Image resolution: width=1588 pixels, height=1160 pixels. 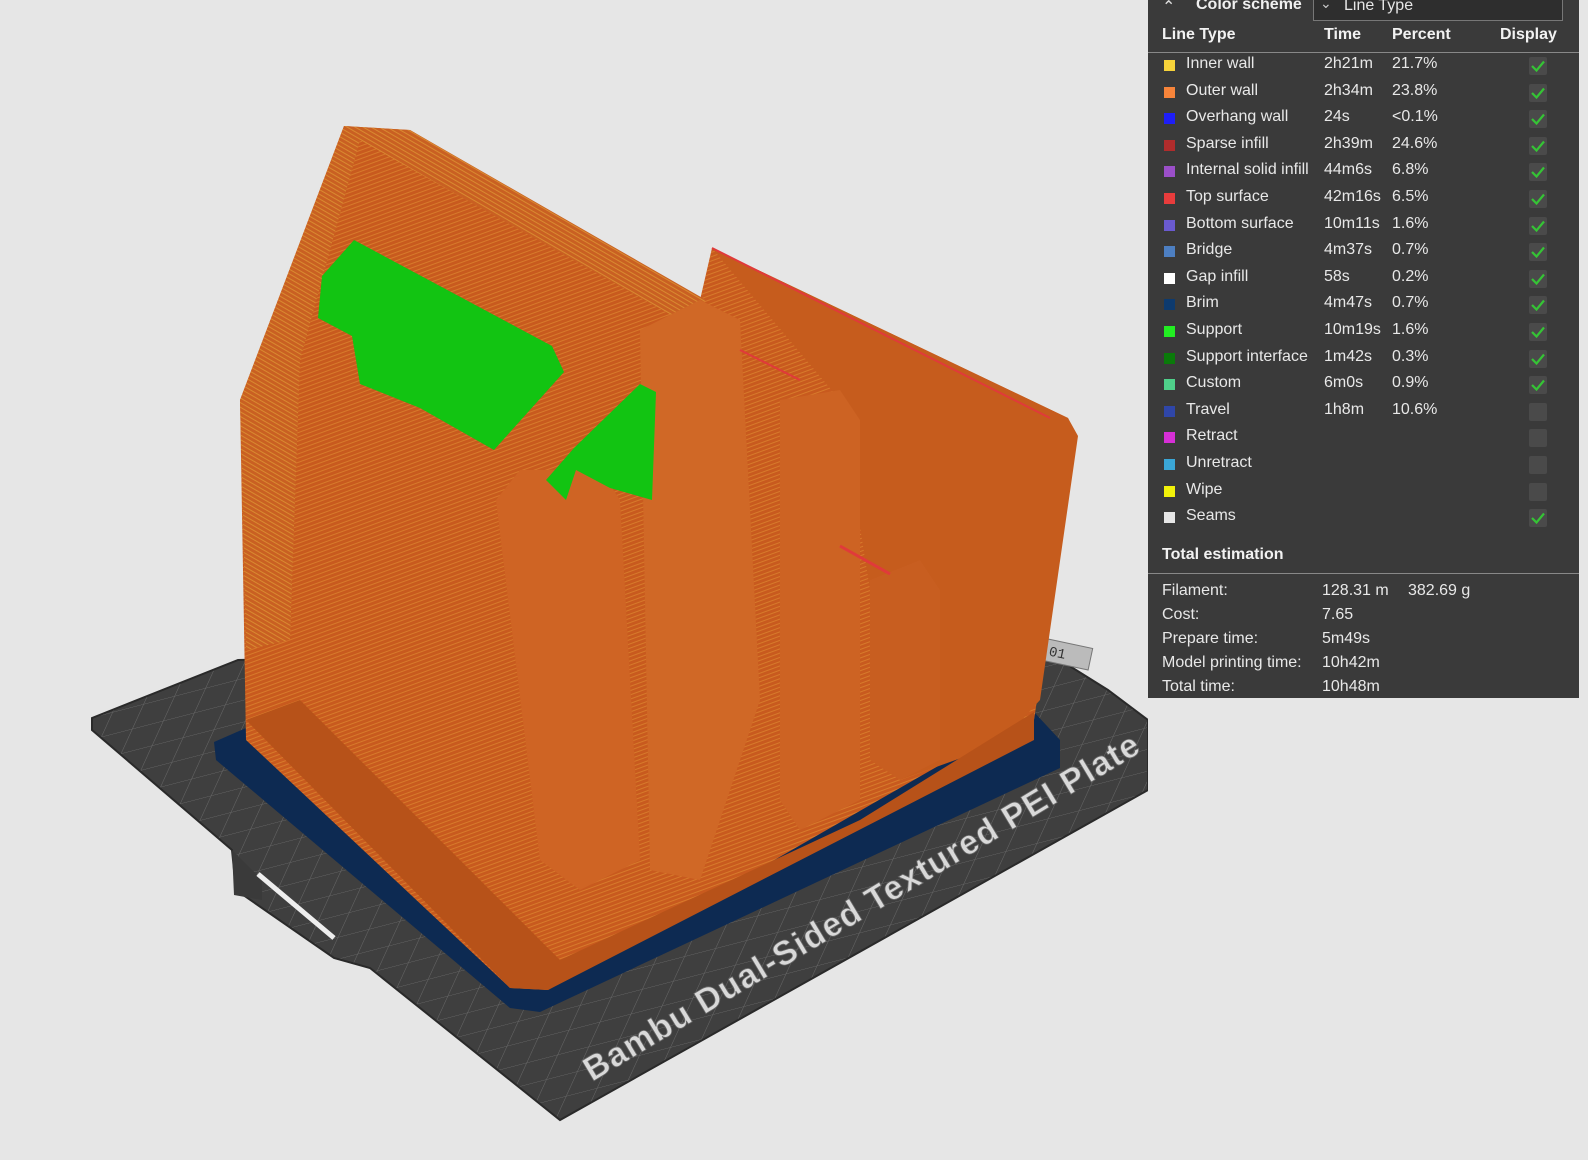 I want to click on line-type-name: Sparse infill, so click(x=1227, y=143).